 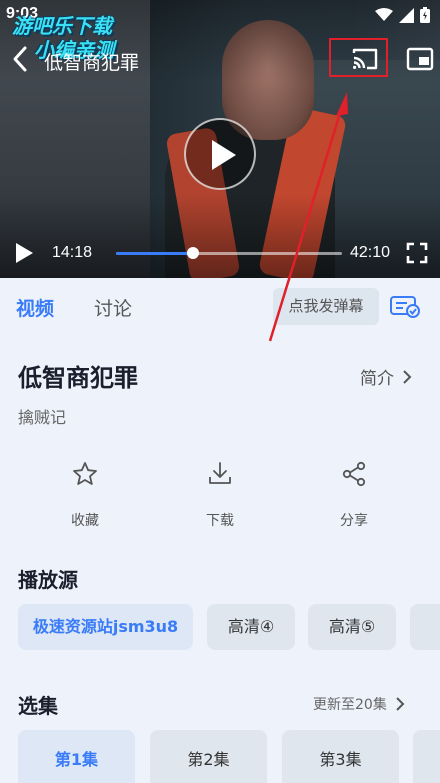 What do you see at coordinates (85, 495) in the screenshot?
I see `favorite-button: 收藏` at bounding box center [85, 495].